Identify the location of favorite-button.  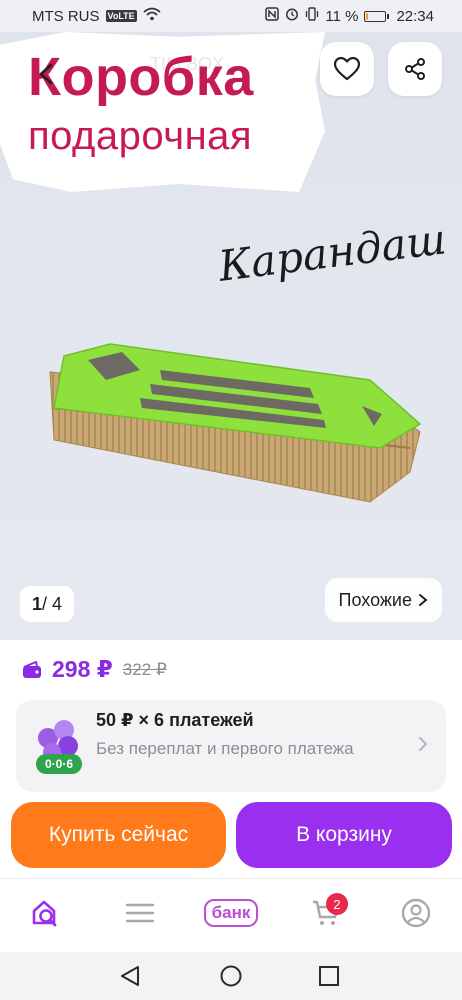
(347, 69).